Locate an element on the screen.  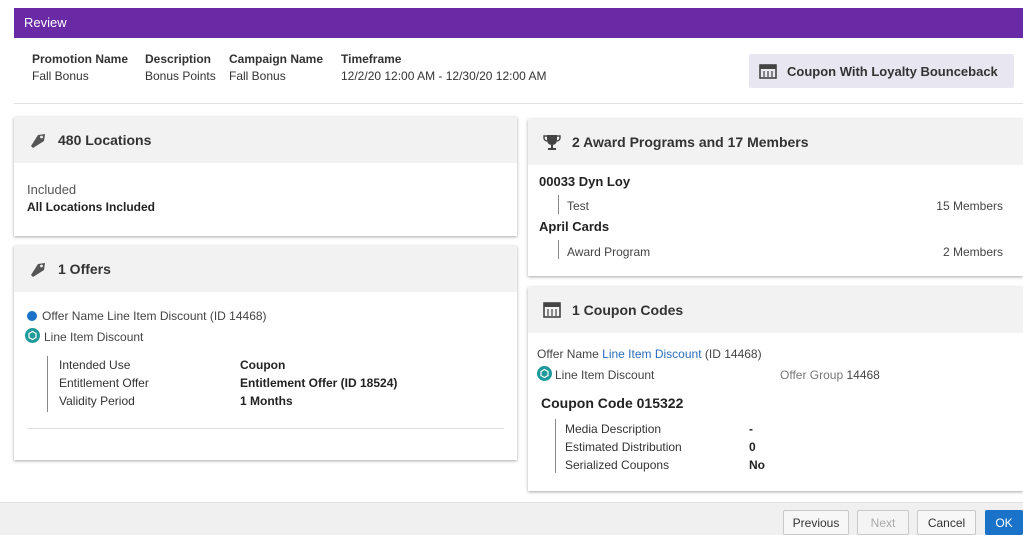
intended-use-label: Intended Use is located at coordinates (95, 365).